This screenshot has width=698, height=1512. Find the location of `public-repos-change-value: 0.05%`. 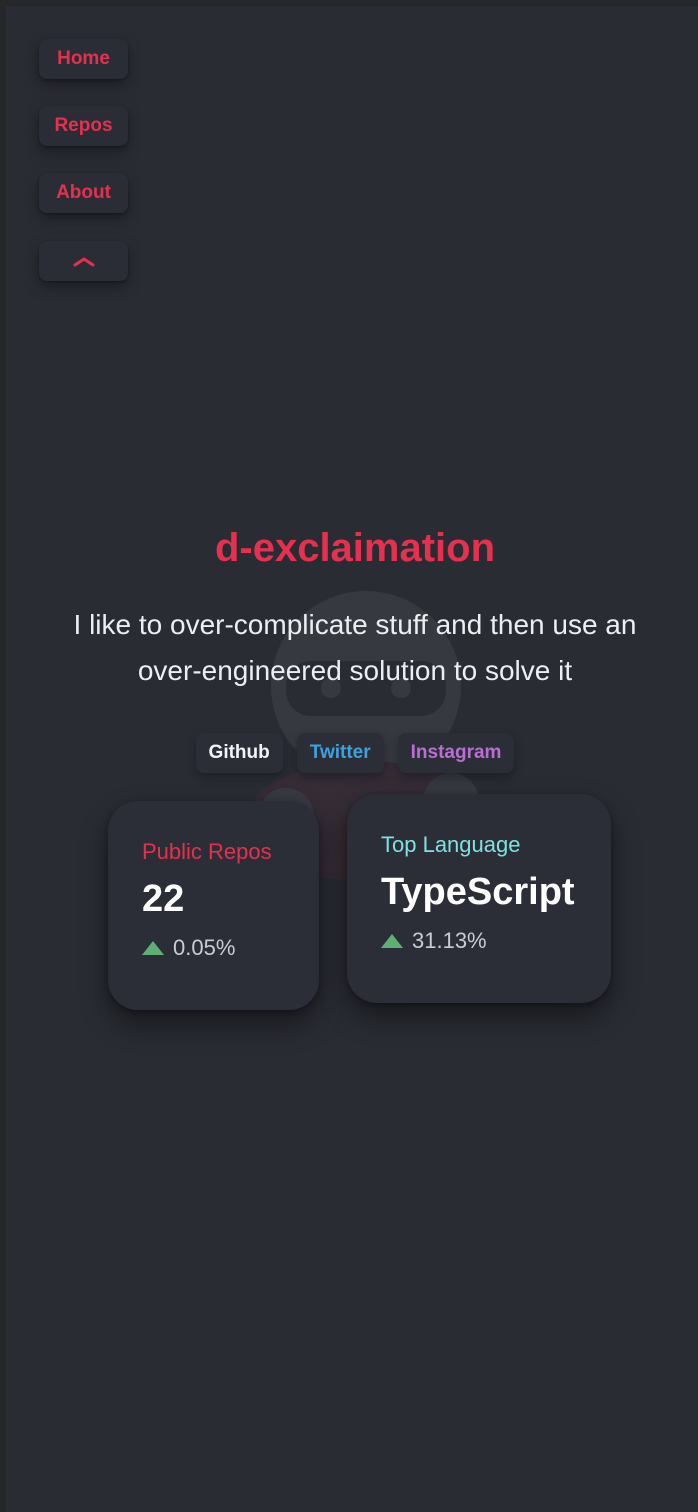

public-repos-change-value: 0.05% is located at coordinates (204, 947).